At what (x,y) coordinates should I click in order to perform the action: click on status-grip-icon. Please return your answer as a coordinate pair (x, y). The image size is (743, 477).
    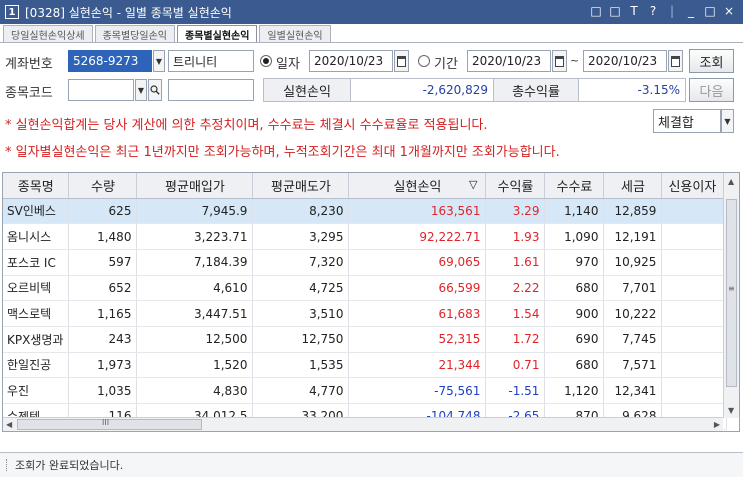
    Looking at the image, I should click on (7, 465).